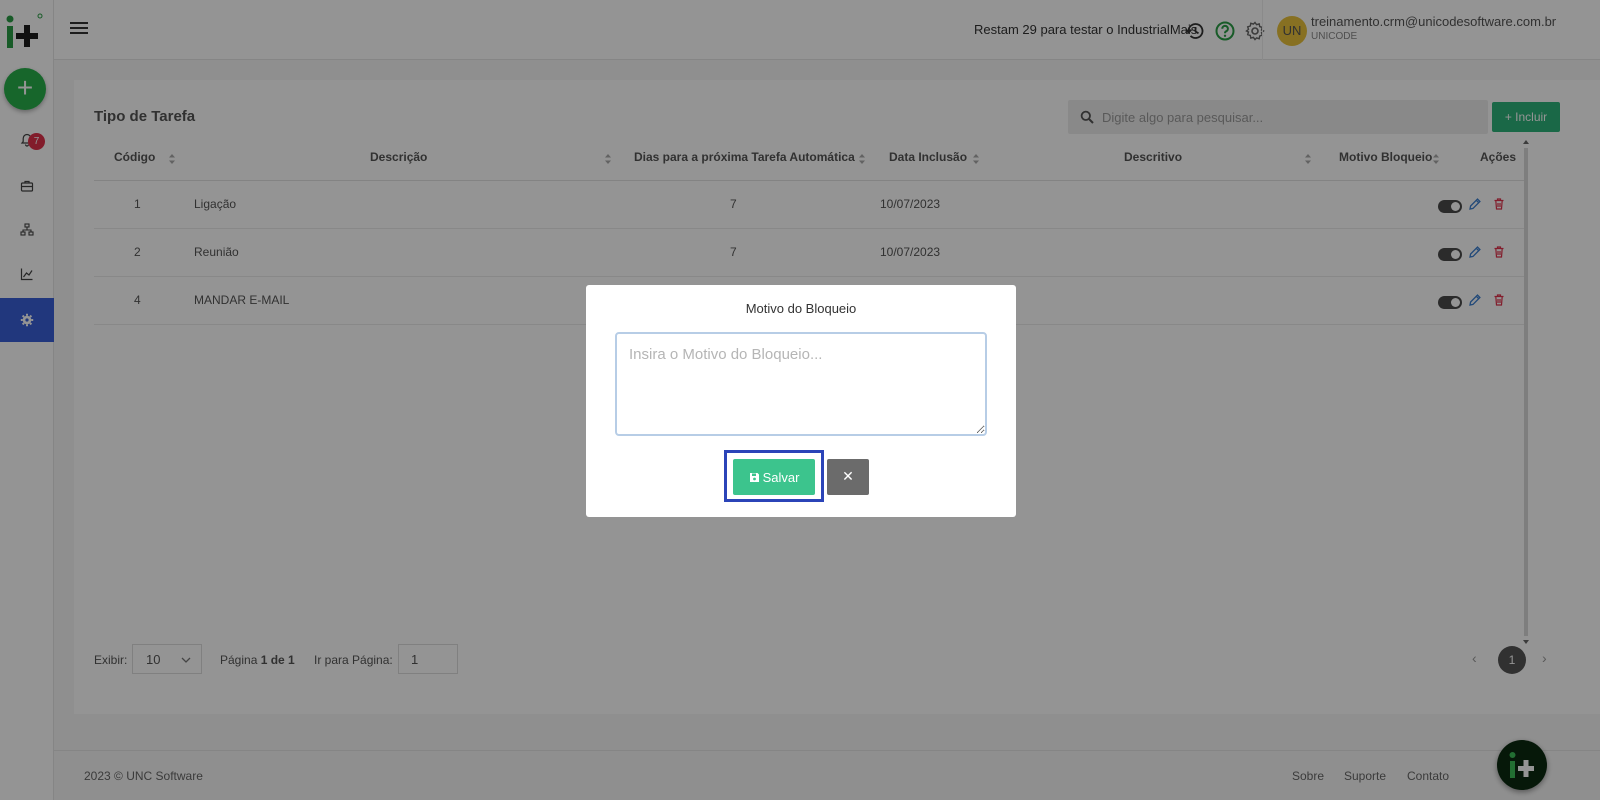 The width and height of the screenshot is (1600, 800). Describe the element at coordinates (801, 384) in the screenshot. I see `block-reason-textarea` at that location.